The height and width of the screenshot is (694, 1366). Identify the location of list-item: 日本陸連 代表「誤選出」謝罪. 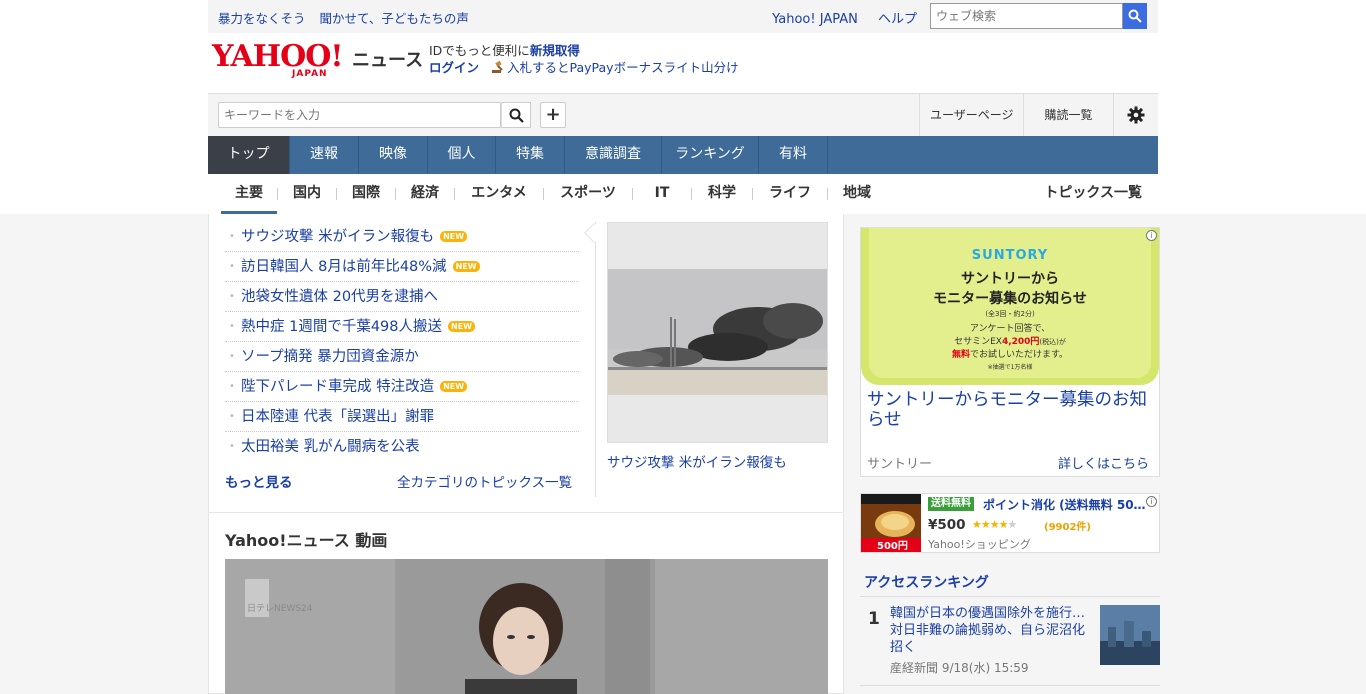
(402, 417).